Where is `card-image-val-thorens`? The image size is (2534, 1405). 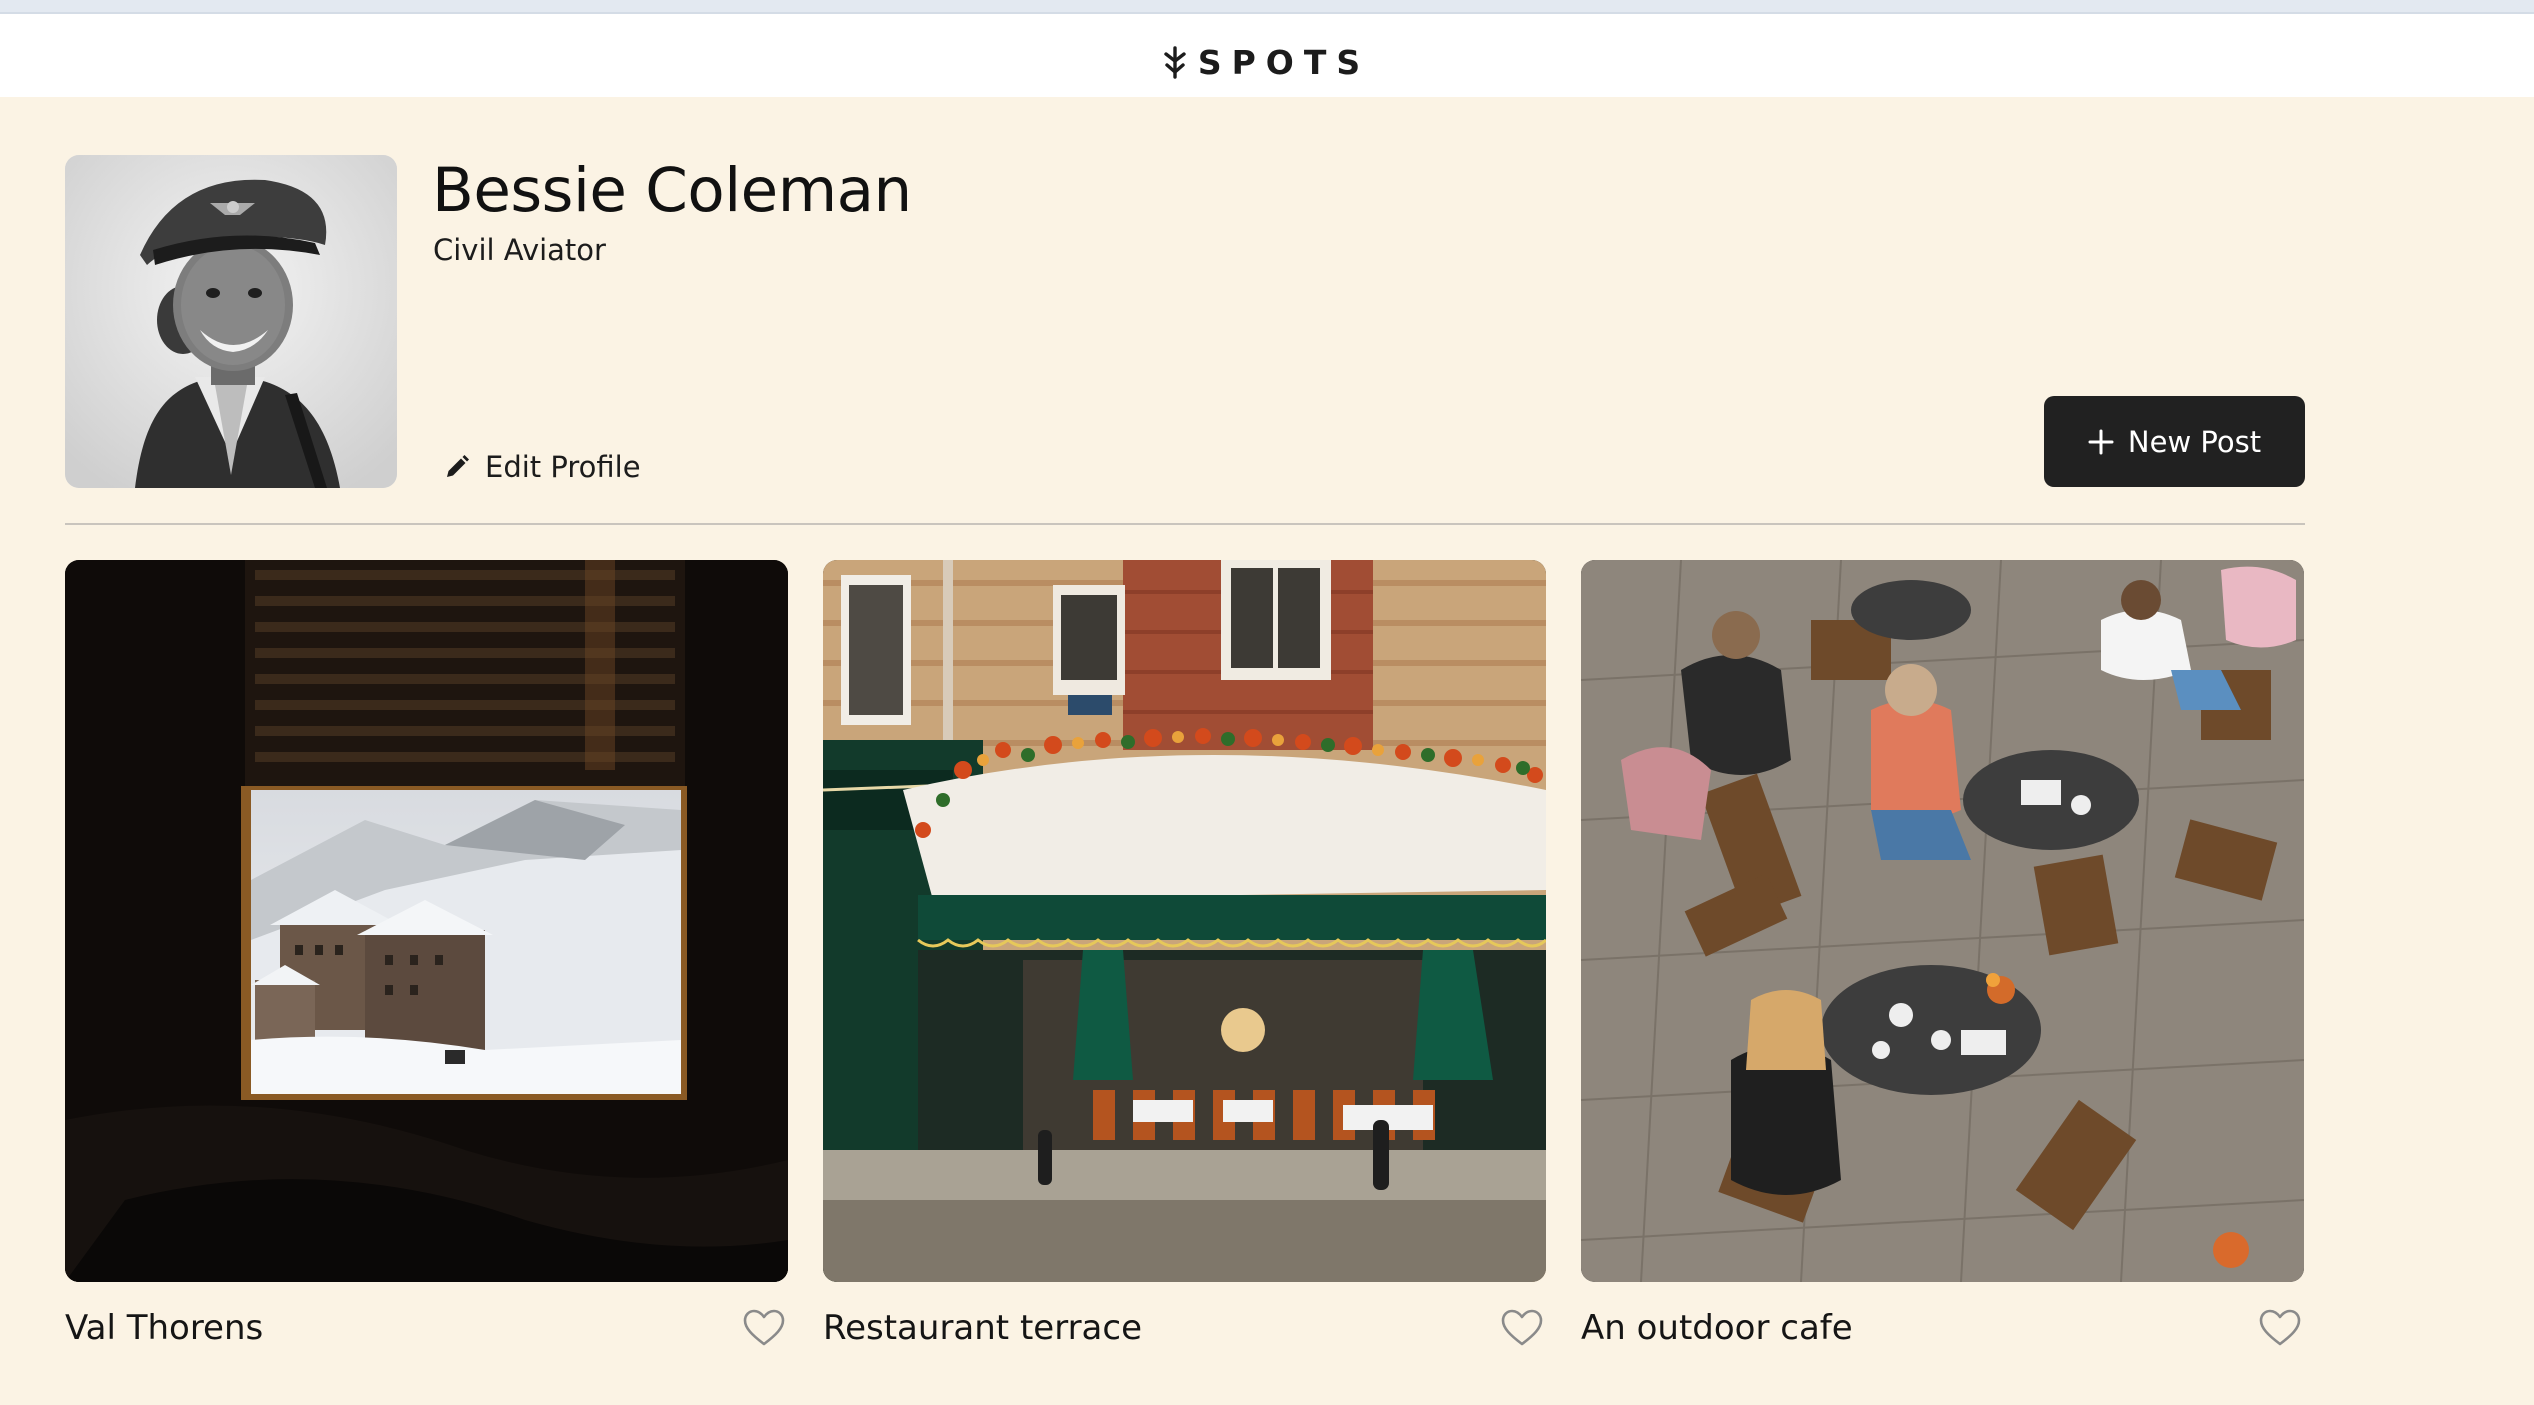
card-image-val-thorens is located at coordinates (426, 921).